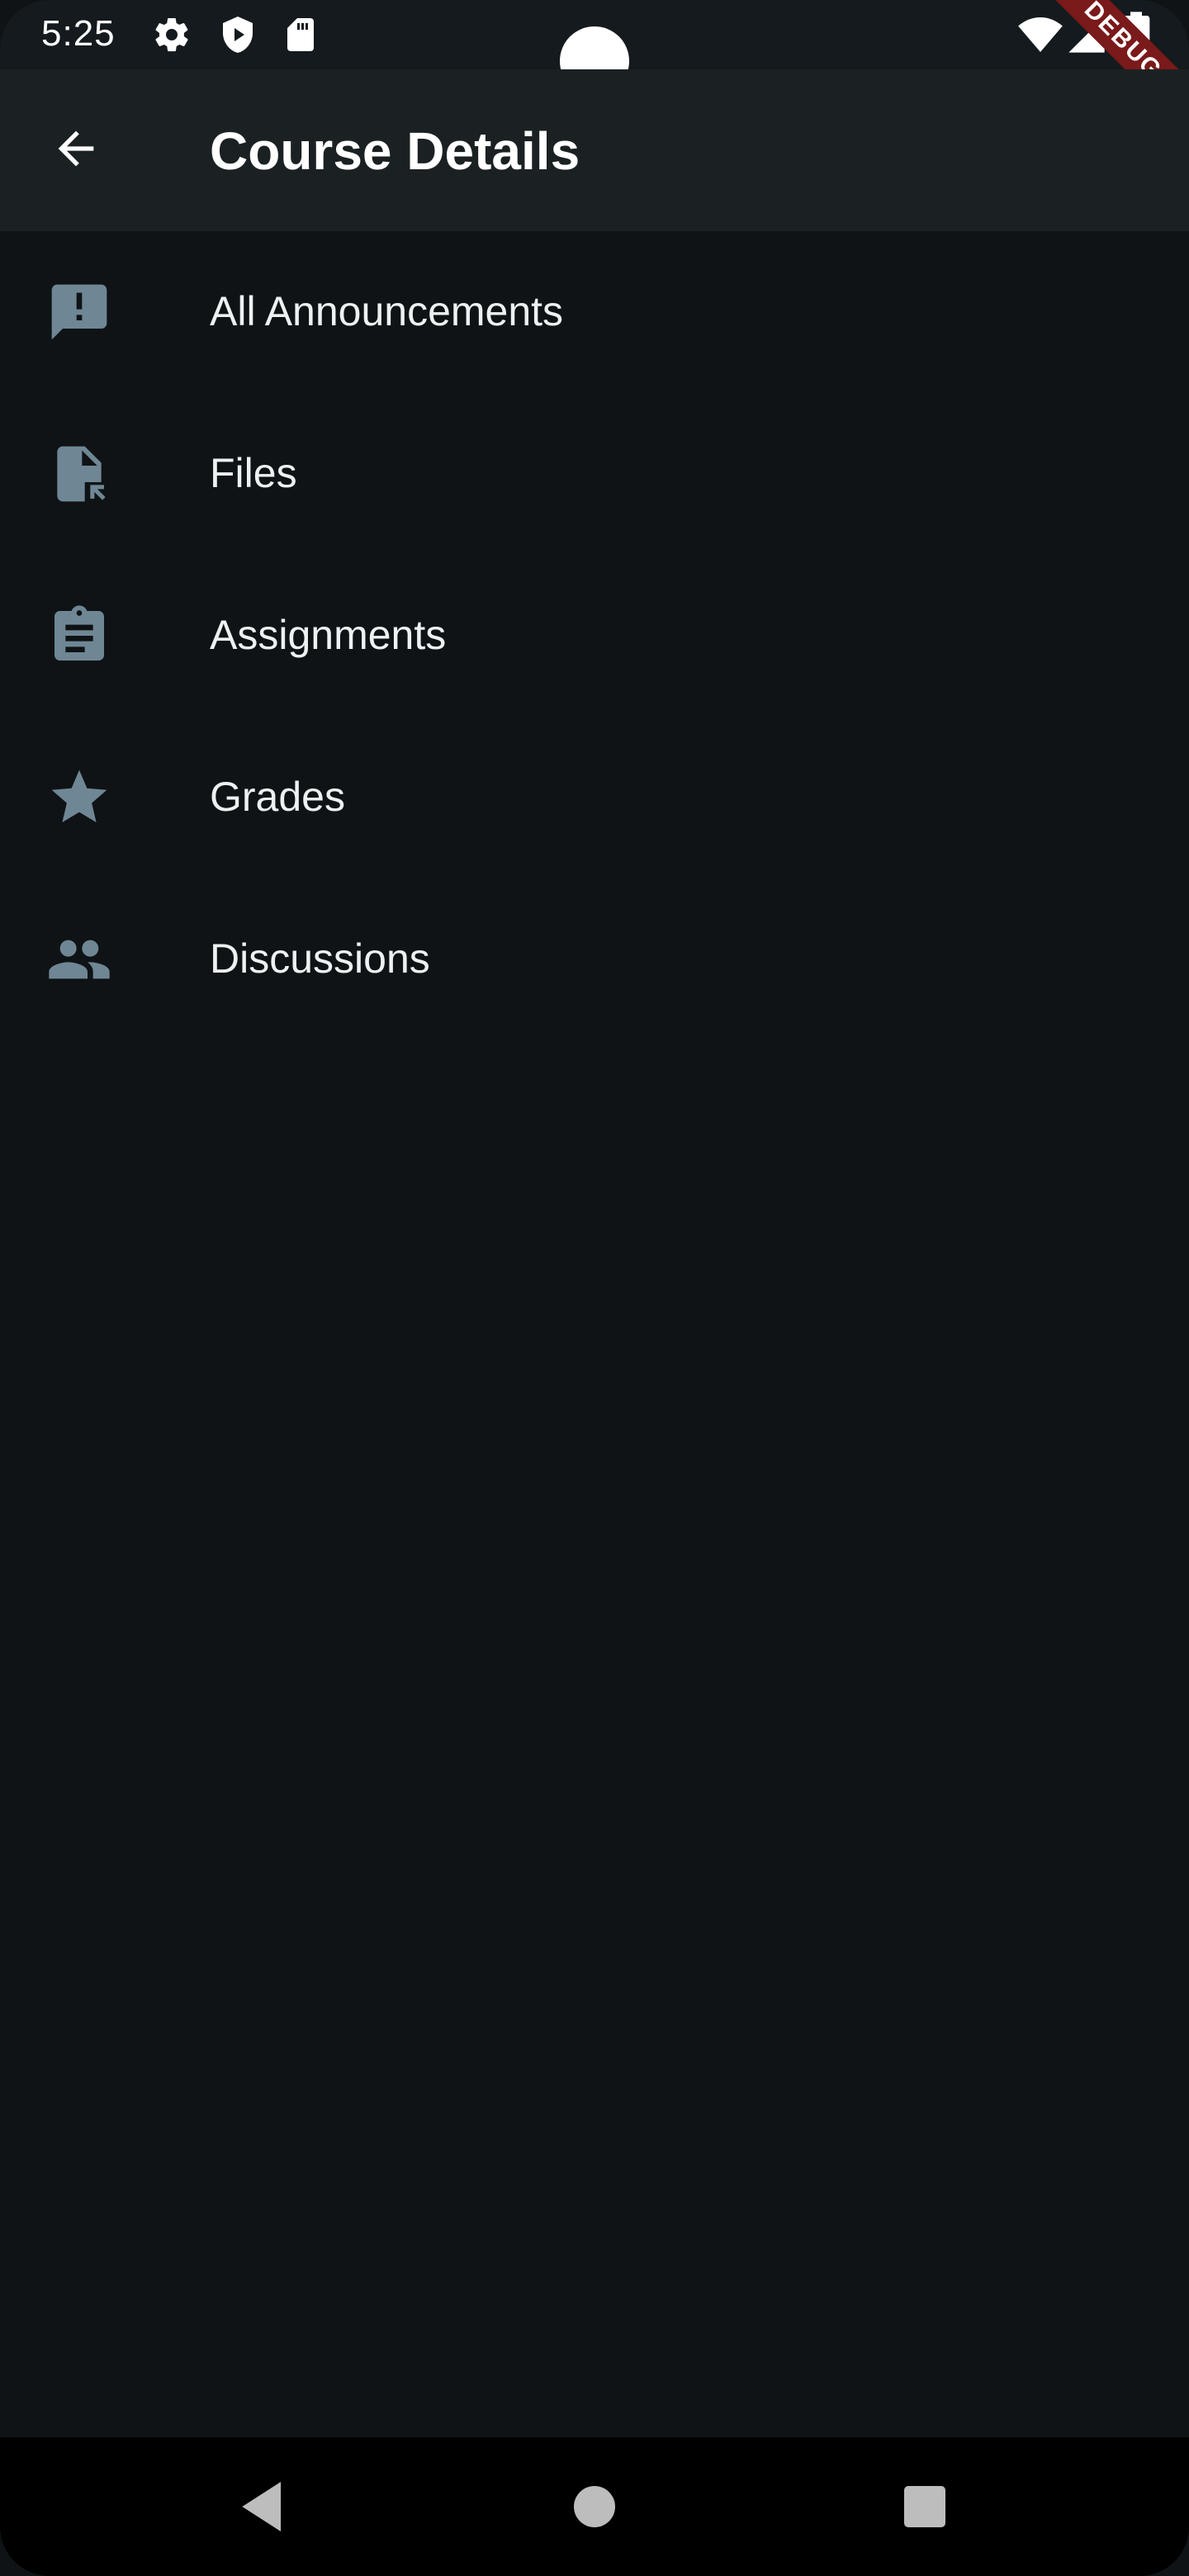  I want to click on menu-item-label: Grades, so click(277, 797).